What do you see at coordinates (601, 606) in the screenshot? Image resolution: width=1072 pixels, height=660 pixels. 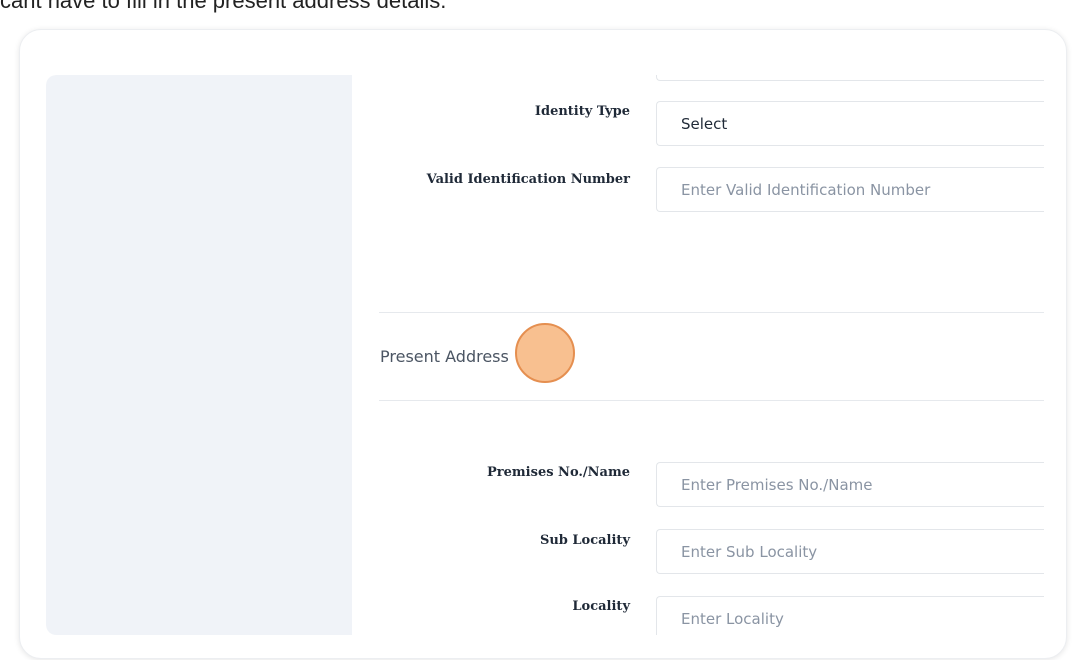 I see `locality-label: Locality` at bounding box center [601, 606].